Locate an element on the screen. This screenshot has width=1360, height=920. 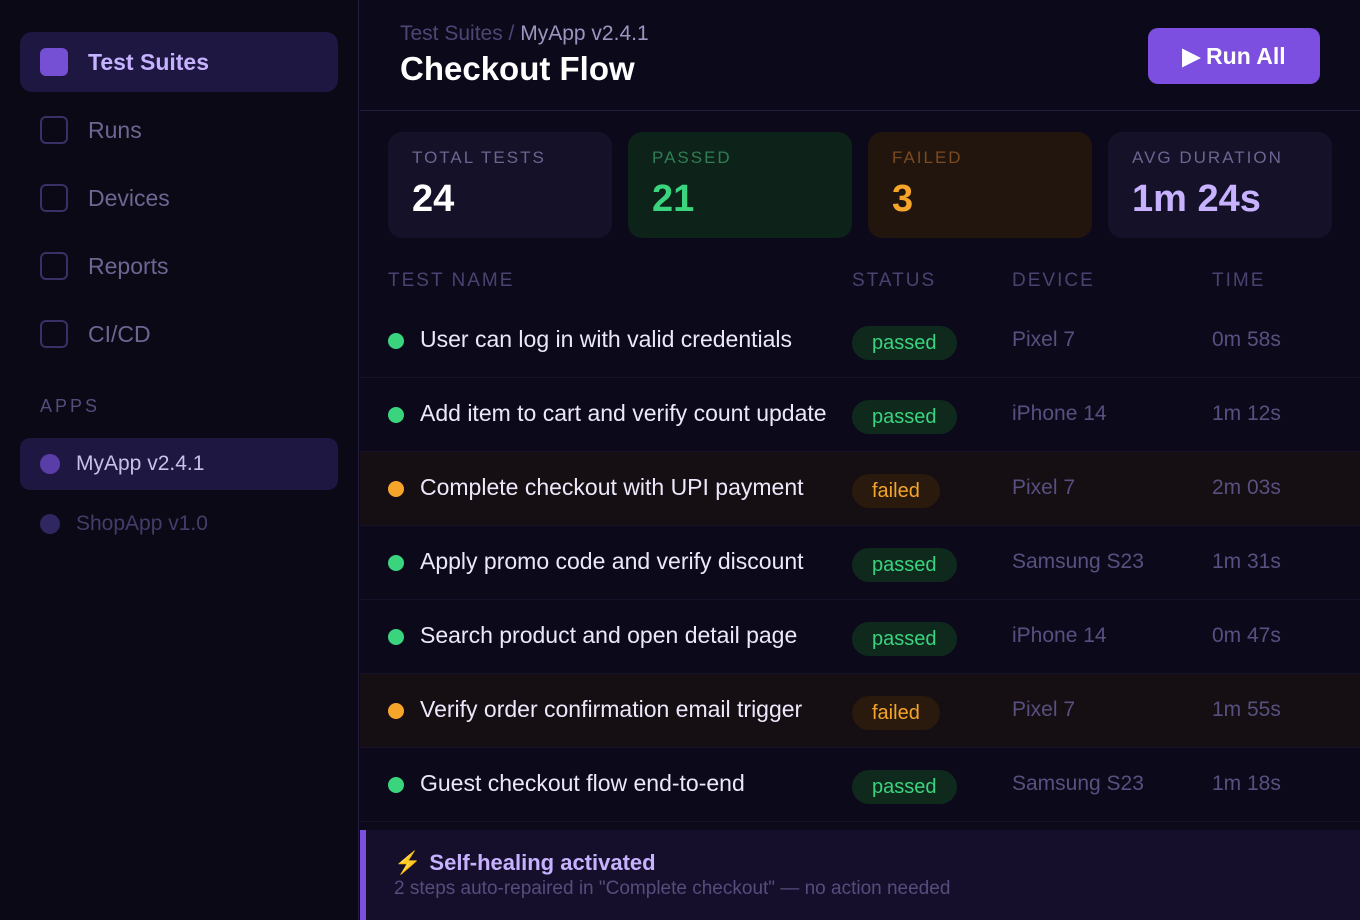
banner-title-row: ⚡ Self-healing activated is located at coordinates (525, 863).